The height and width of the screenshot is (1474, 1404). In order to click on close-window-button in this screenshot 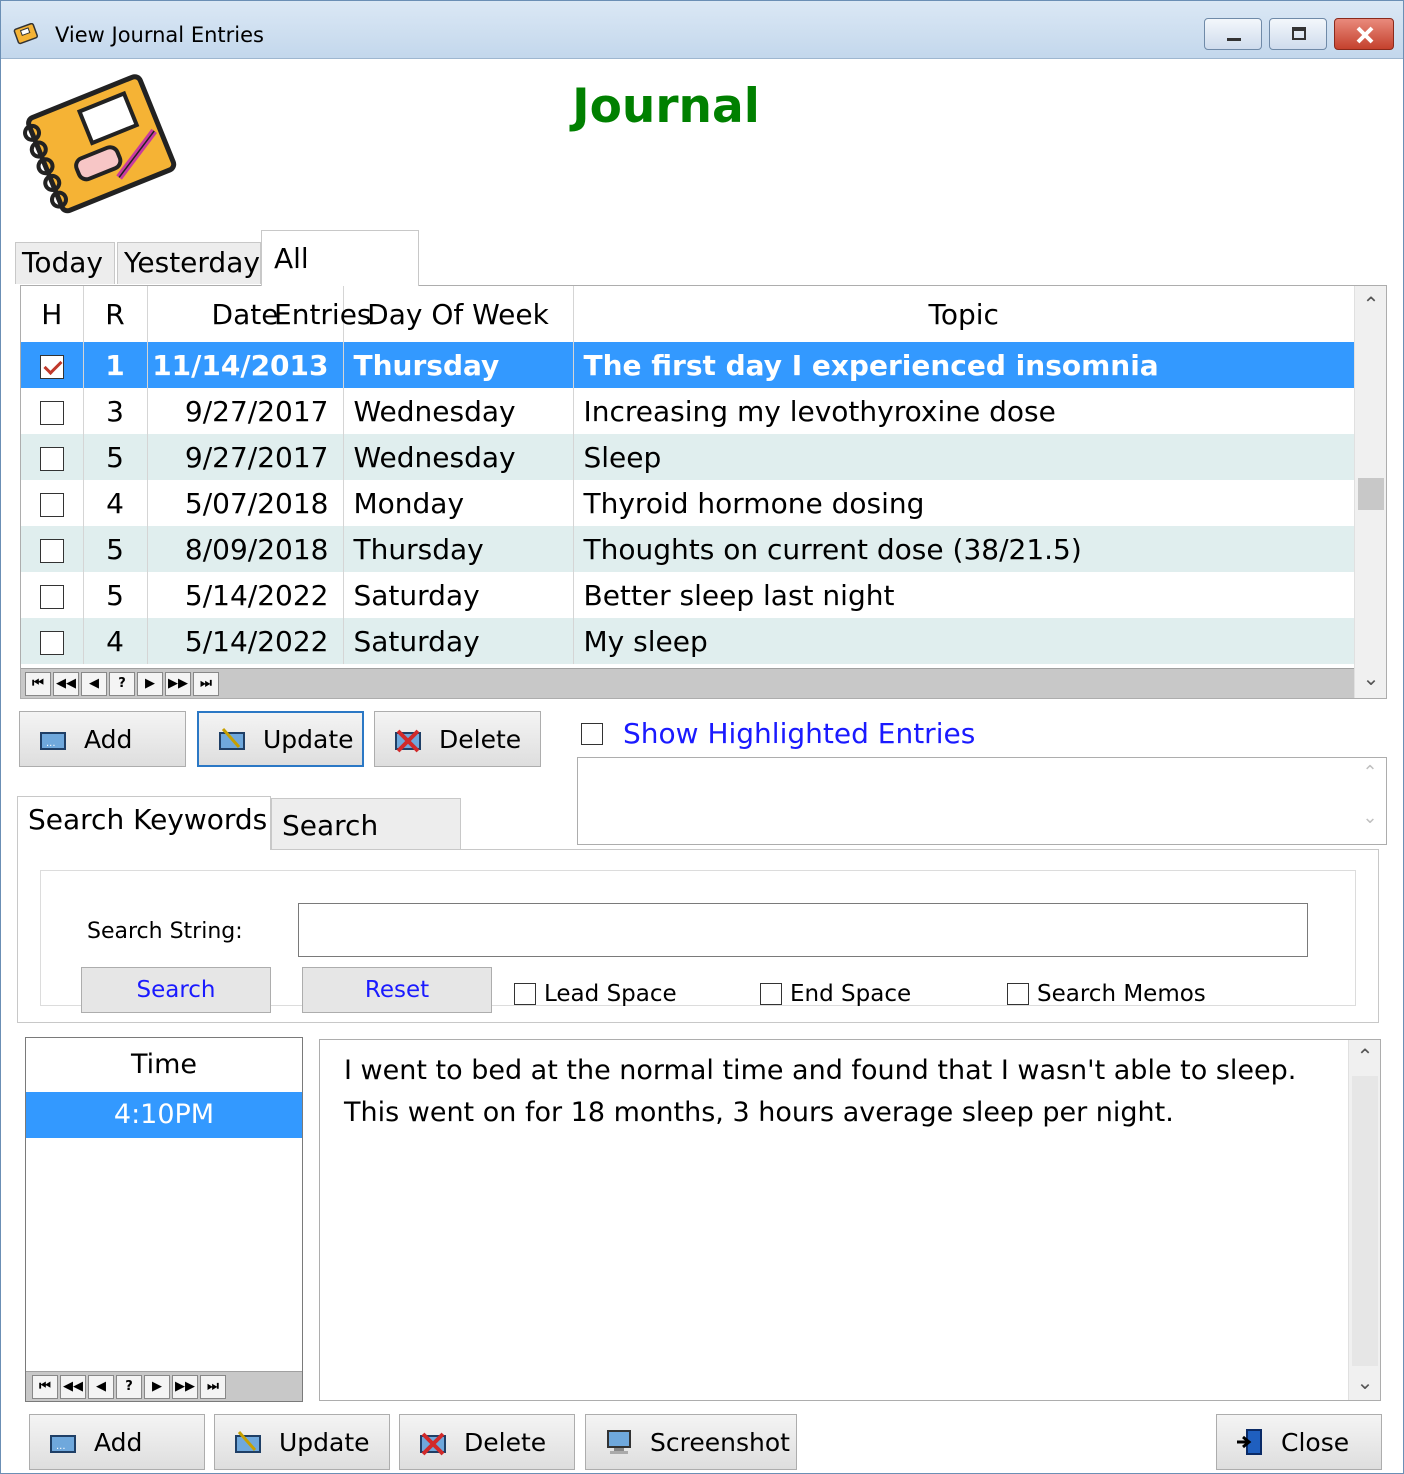, I will do `click(1364, 34)`.